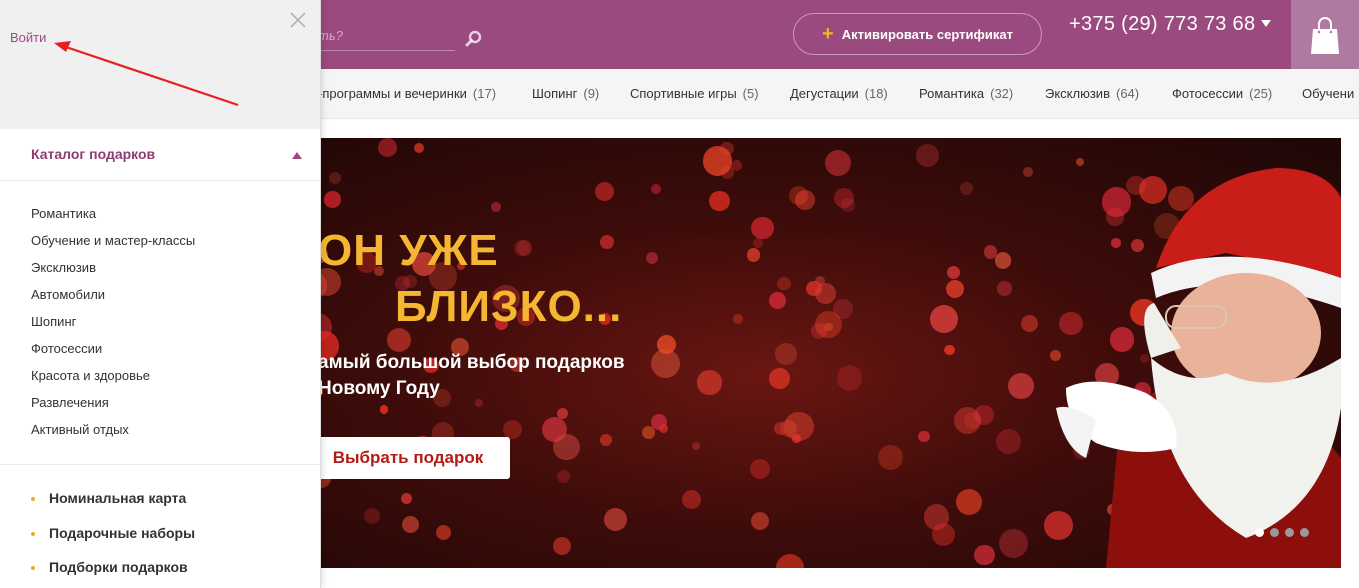  Describe the element at coordinates (113, 408) in the screenshot. I see `catalog-item: Развлечения` at that location.